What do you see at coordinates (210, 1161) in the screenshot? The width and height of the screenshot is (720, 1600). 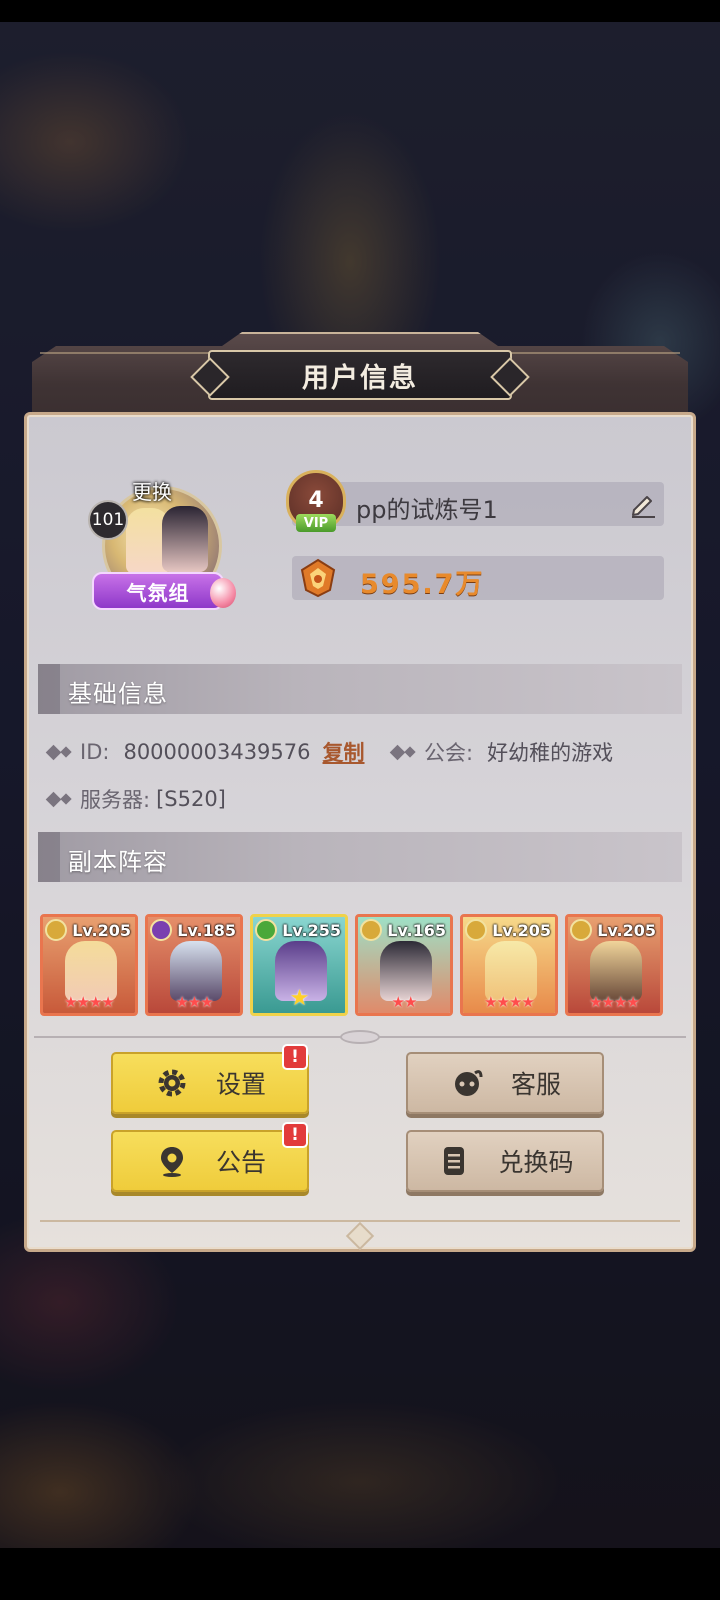 I see `announcement-button: 公告` at bounding box center [210, 1161].